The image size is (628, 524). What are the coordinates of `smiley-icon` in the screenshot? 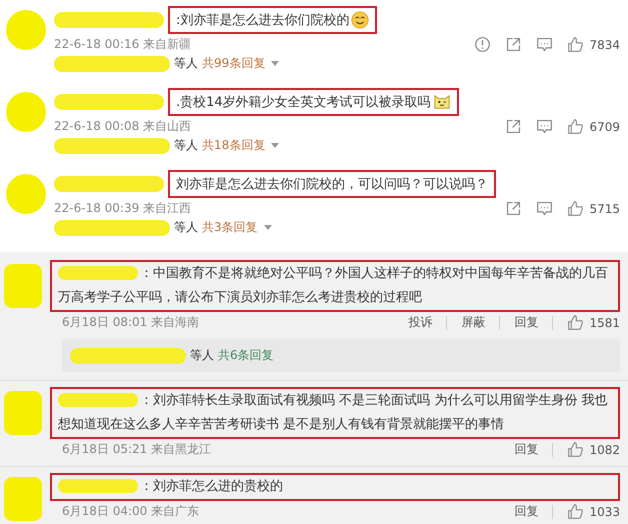 It's located at (360, 20).